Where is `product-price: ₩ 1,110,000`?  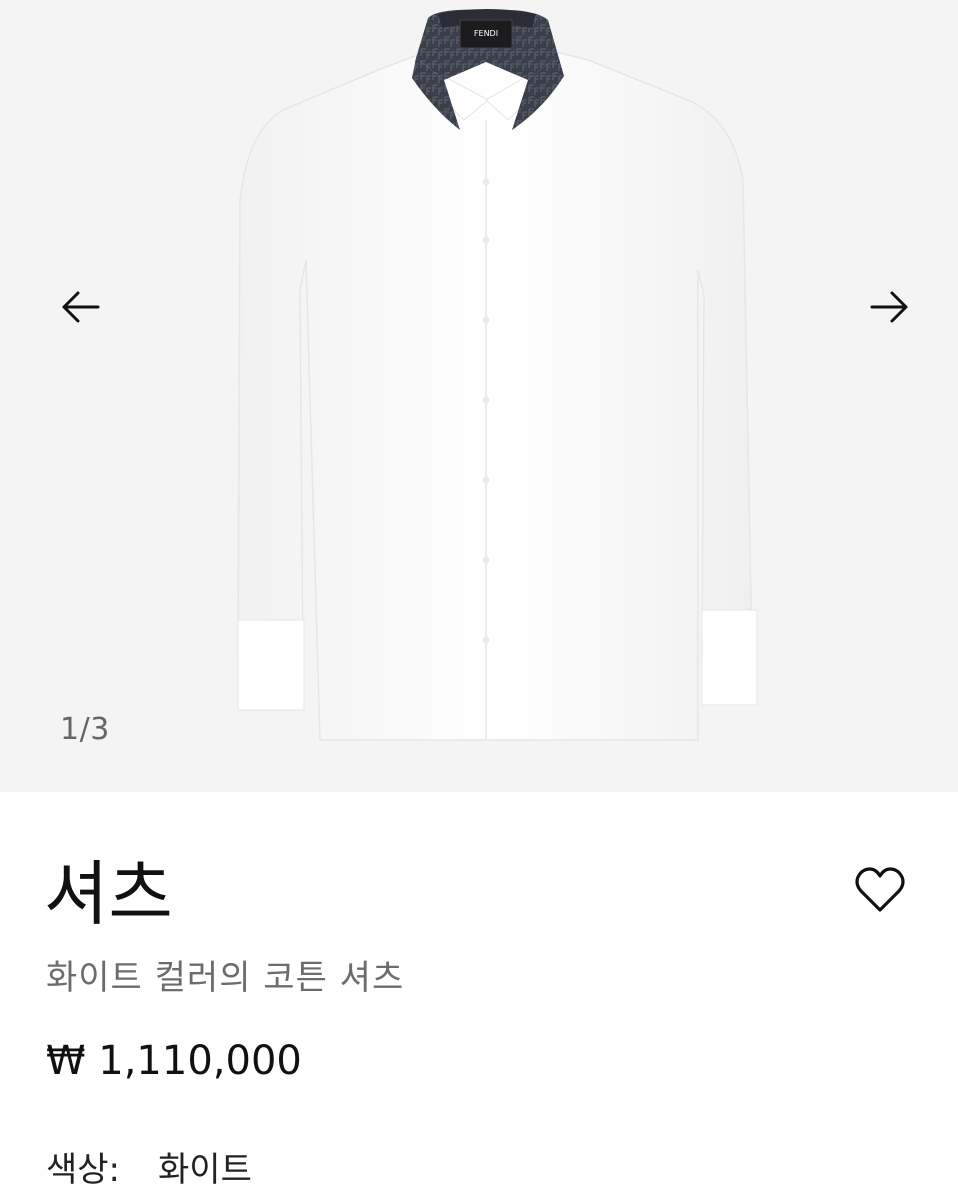 product-price: ₩ 1,110,000 is located at coordinates (174, 1061).